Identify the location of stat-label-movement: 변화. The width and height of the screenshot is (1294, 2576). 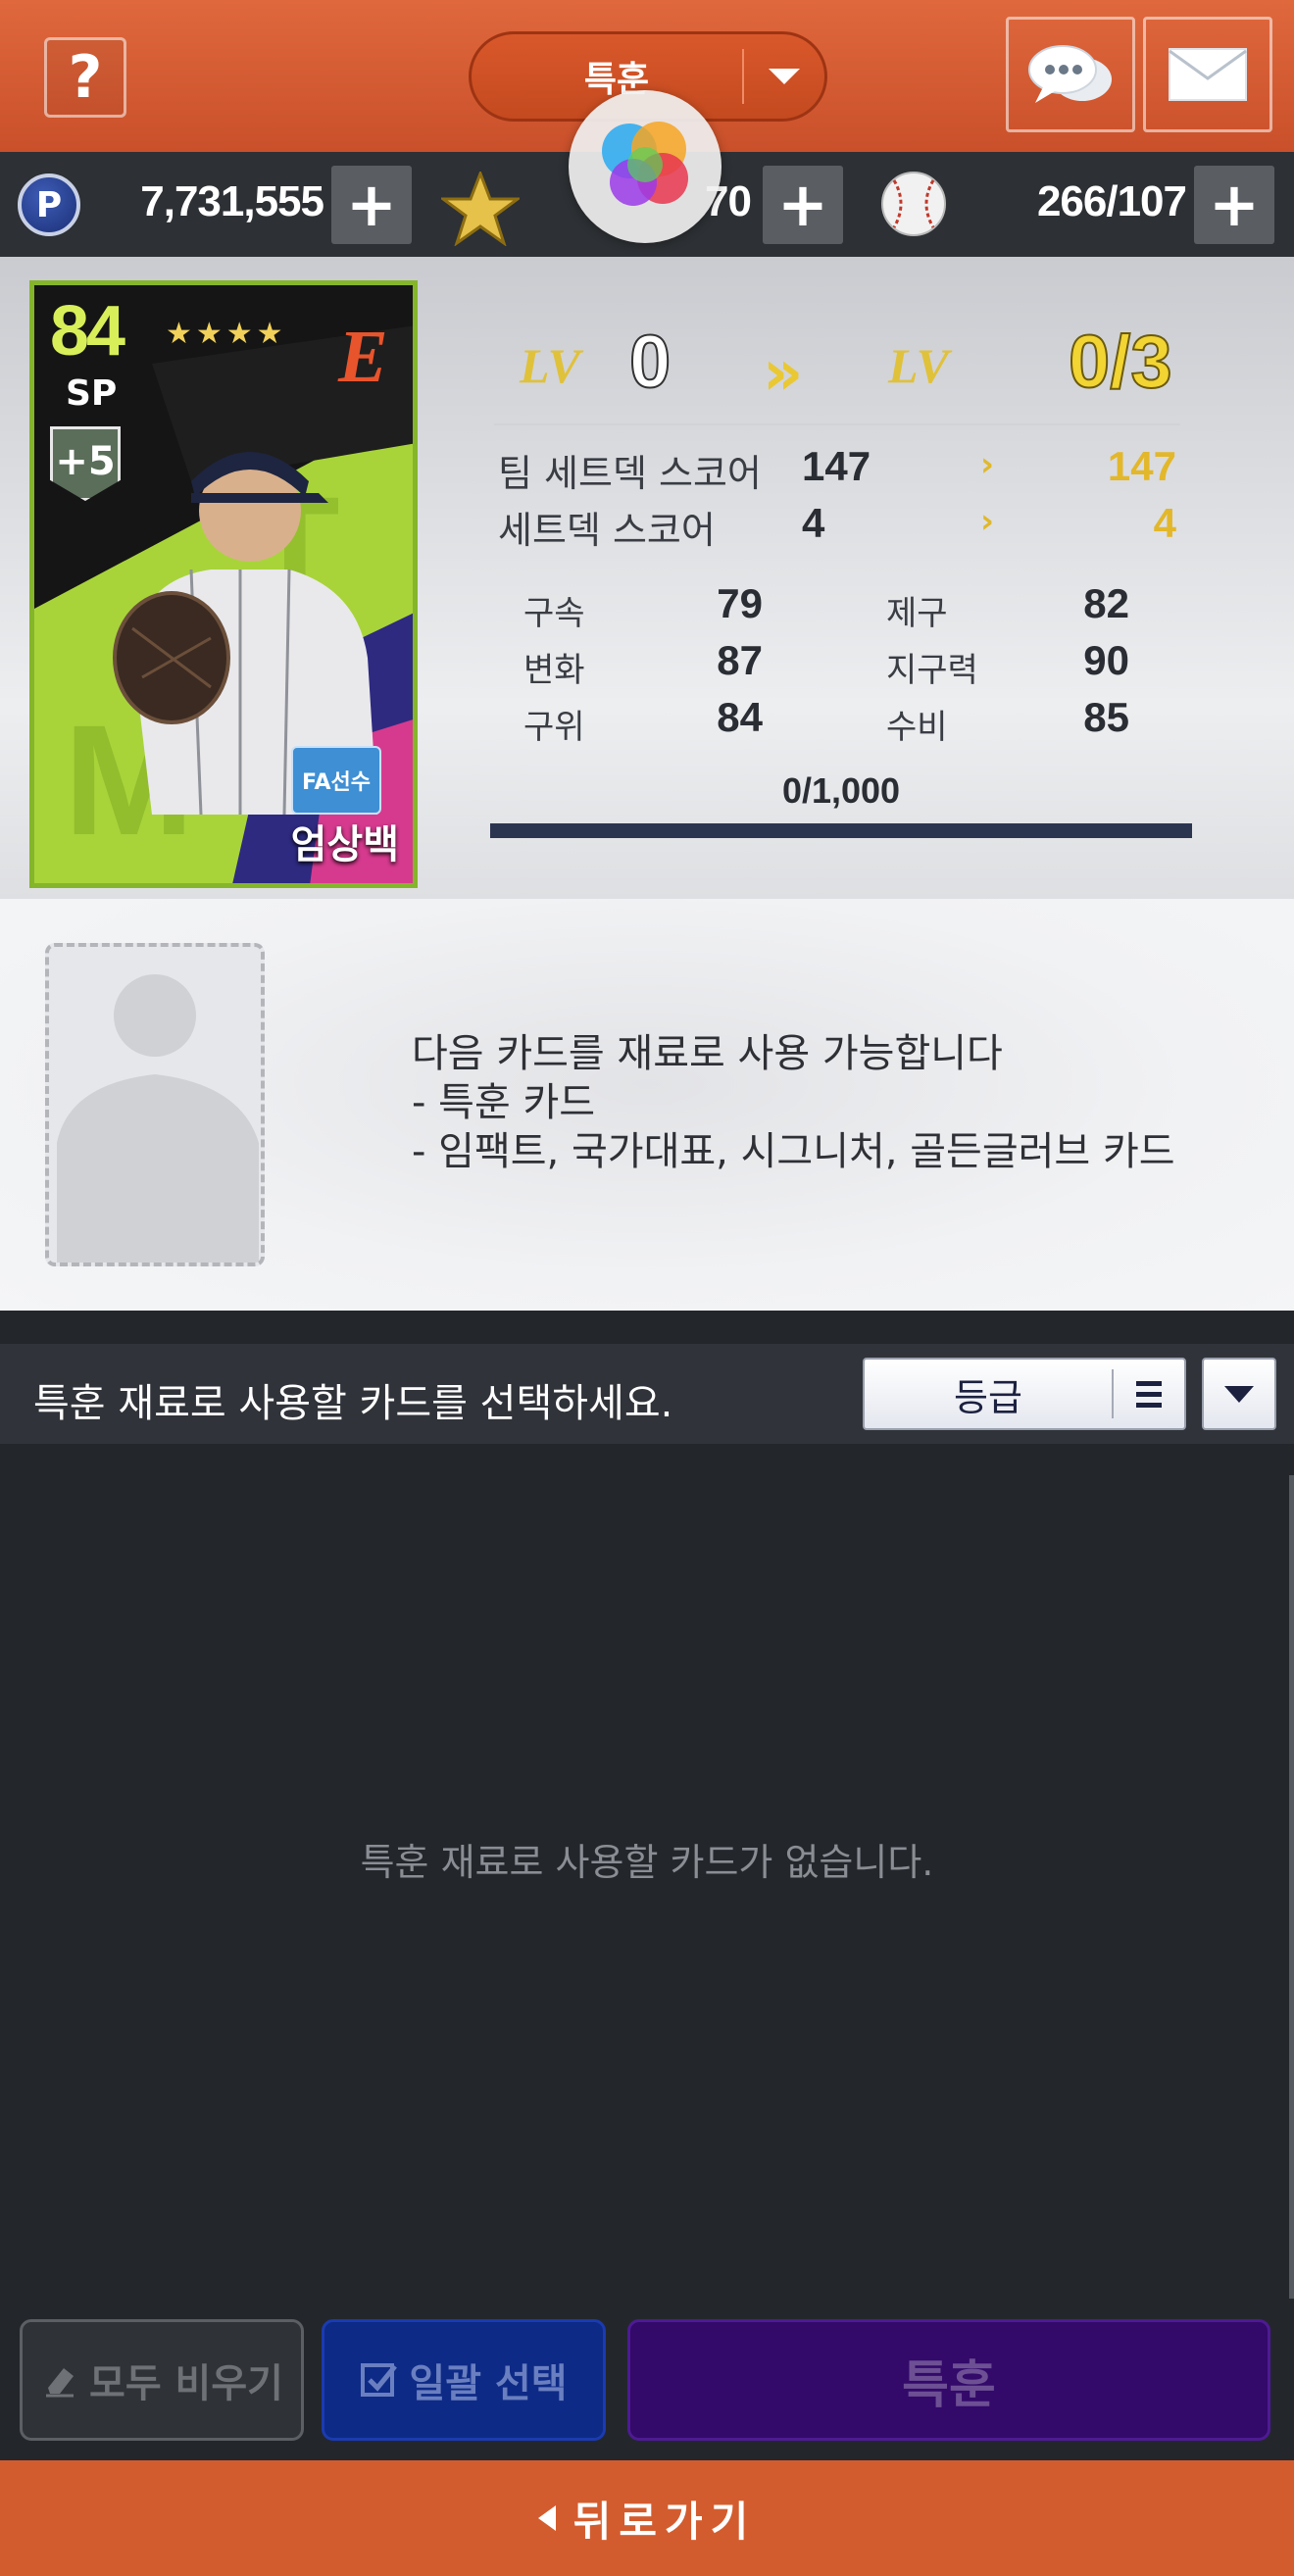
(554, 670).